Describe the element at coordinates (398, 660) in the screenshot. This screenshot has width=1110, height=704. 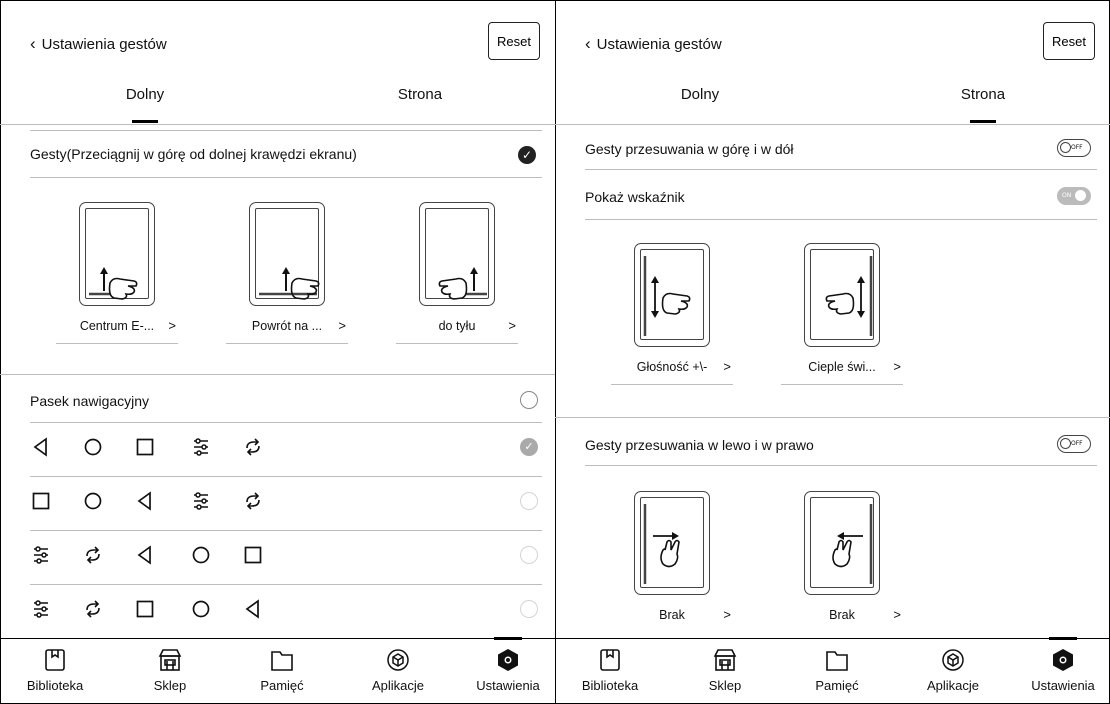
I see `apps-cube-icon` at that location.